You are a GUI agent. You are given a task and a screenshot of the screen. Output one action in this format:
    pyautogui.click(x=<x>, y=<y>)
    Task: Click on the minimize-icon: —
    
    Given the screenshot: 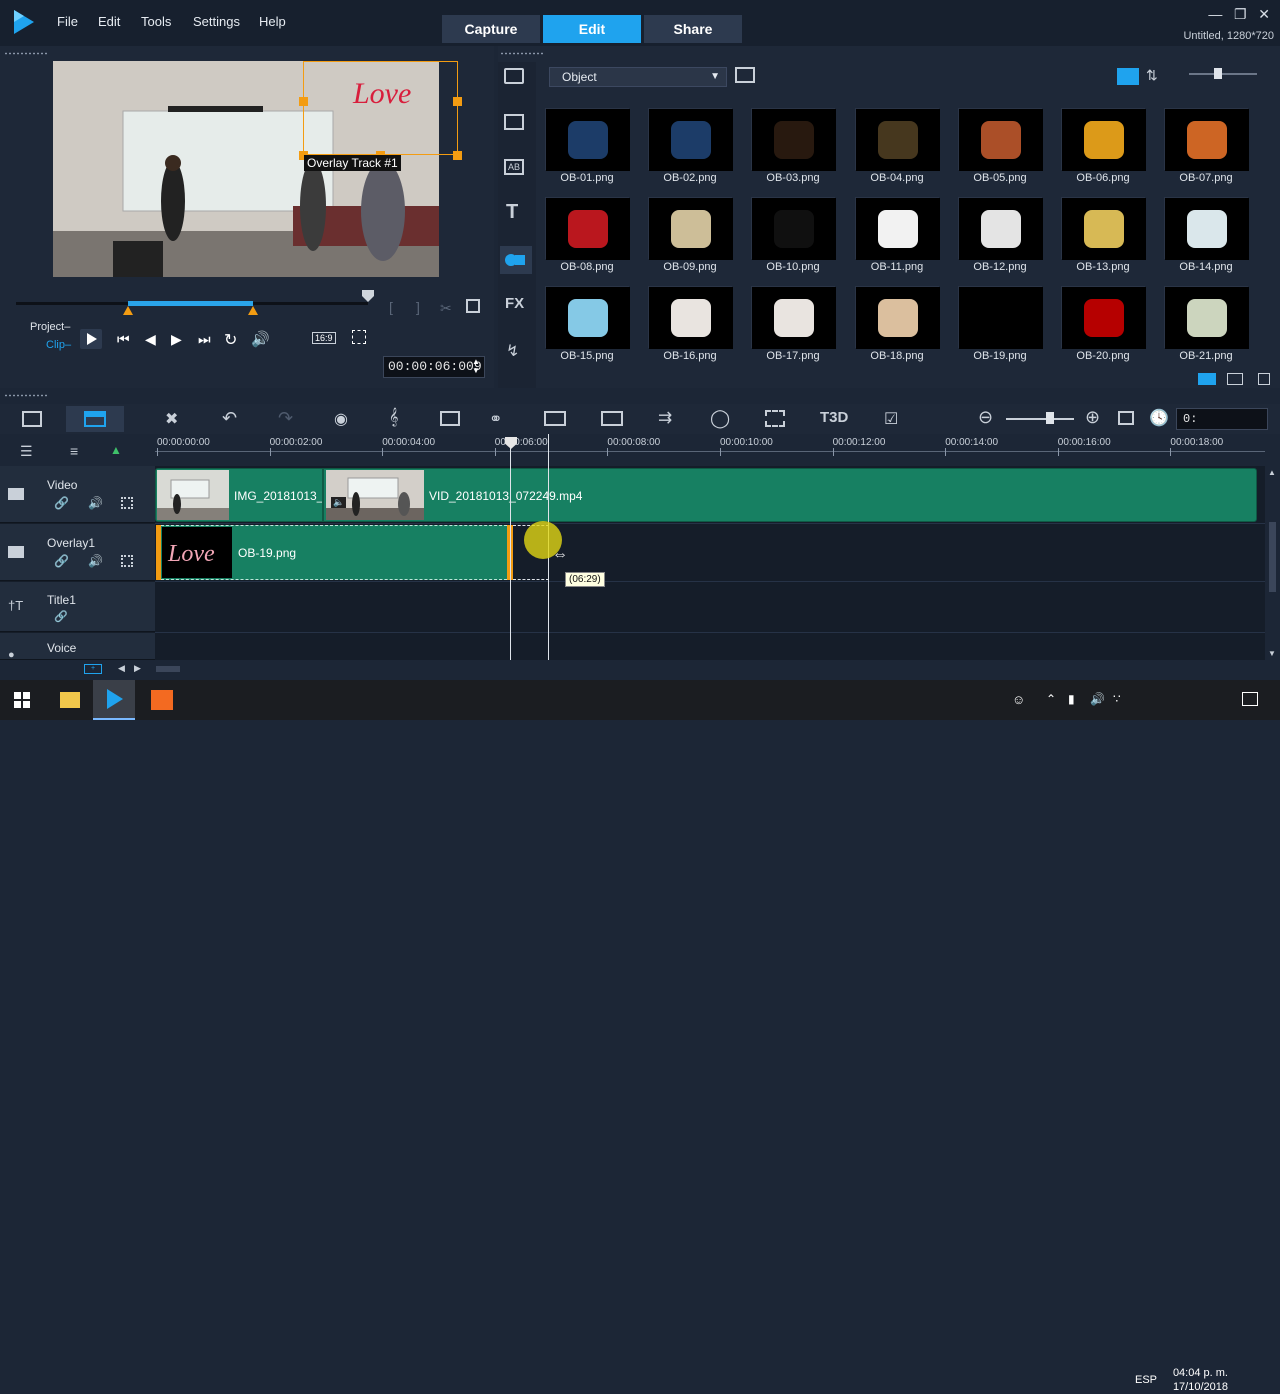 What is the action you would take?
    pyautogui.click(x=1215, y=14)
    